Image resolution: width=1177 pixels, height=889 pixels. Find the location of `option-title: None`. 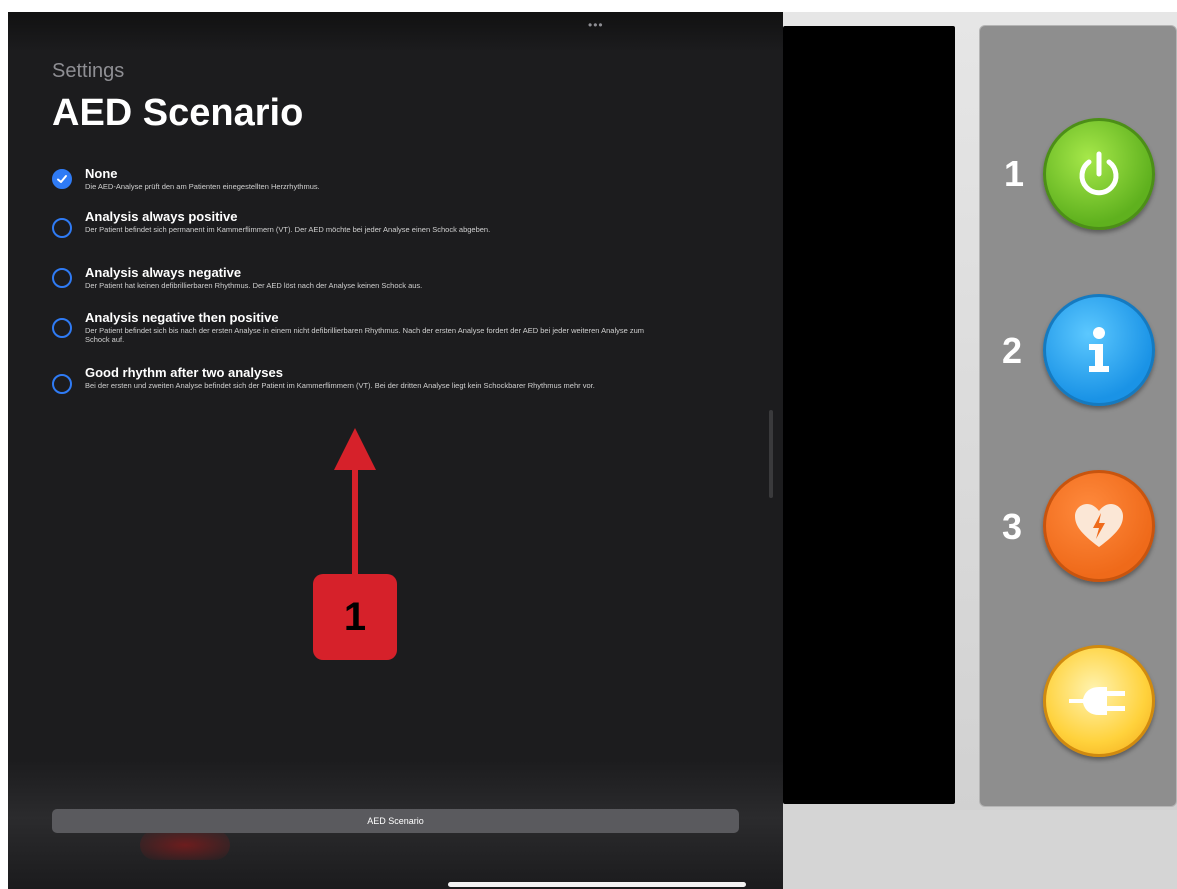

option-title: None is located at coordinates (101, 173).